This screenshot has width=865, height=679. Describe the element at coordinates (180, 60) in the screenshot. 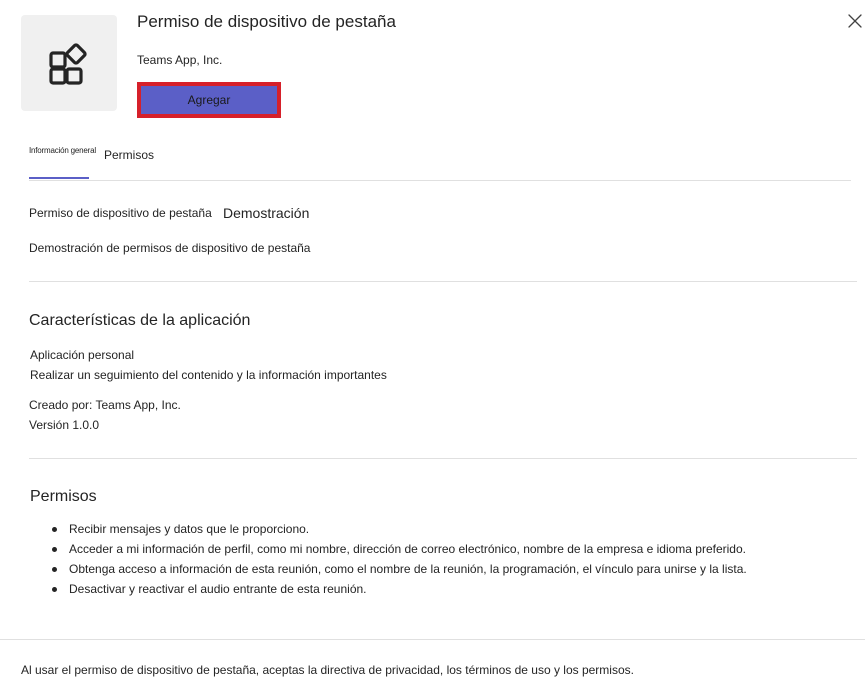

I see `publisher-name: Teams App, Inc.` at that location.